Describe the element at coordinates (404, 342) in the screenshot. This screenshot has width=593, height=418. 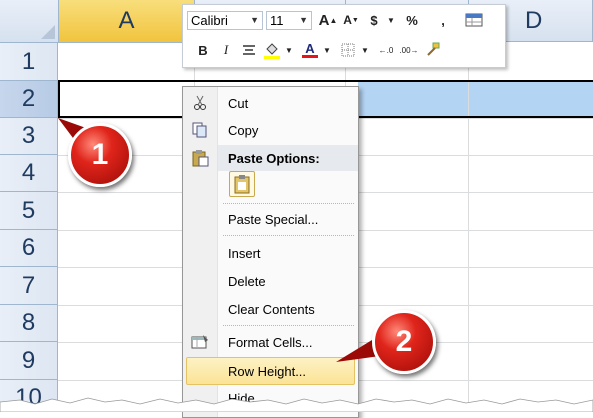
I see `callout-badge-2: 2` at that location.